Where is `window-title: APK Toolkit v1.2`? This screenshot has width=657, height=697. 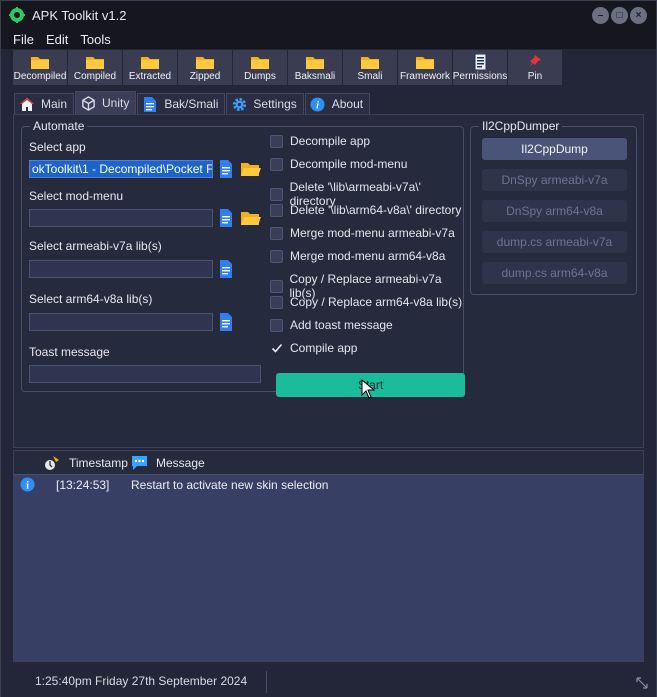
window-title: APK Toolkit v1.2 is located at coordinates (79, 15).